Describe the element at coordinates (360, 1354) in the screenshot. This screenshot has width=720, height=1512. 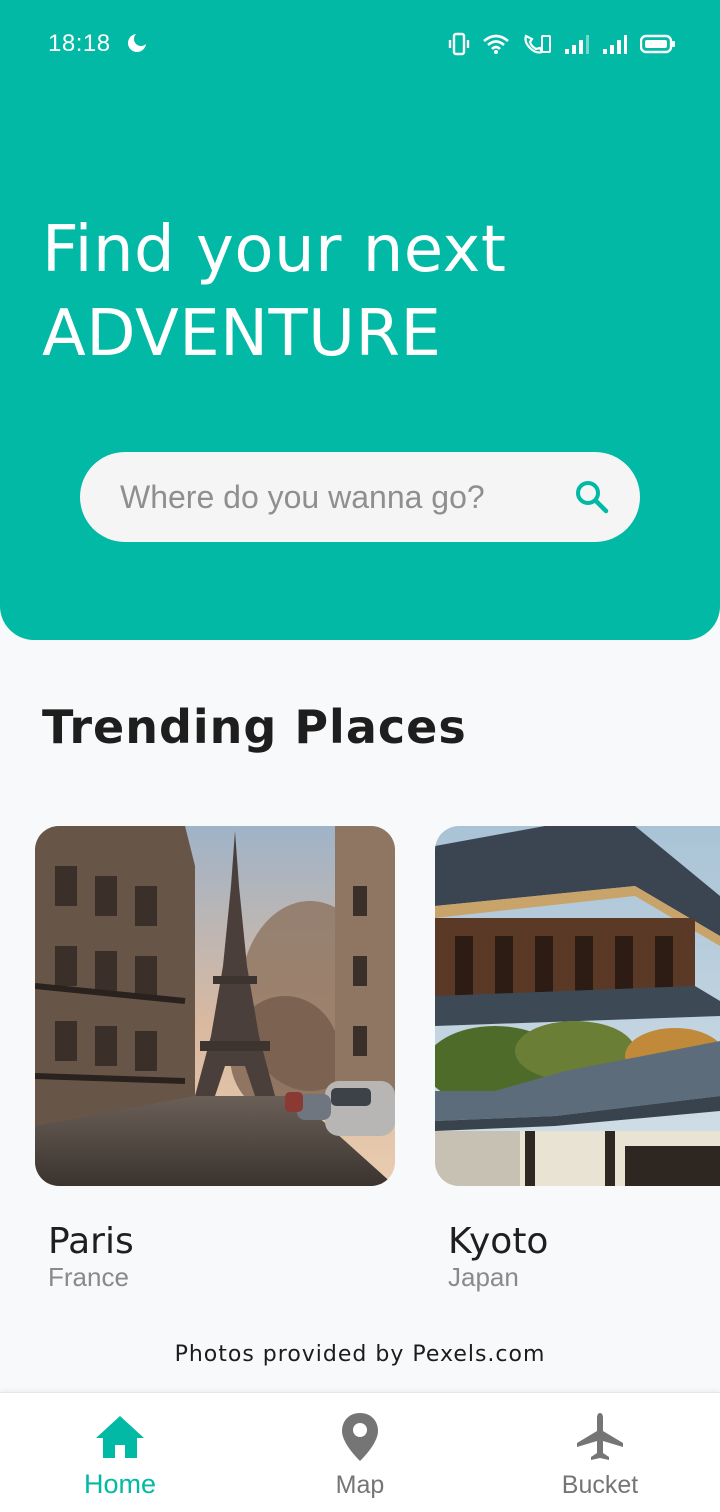
I see `photo-credits: Photos provided by Pexels.com` at that location.